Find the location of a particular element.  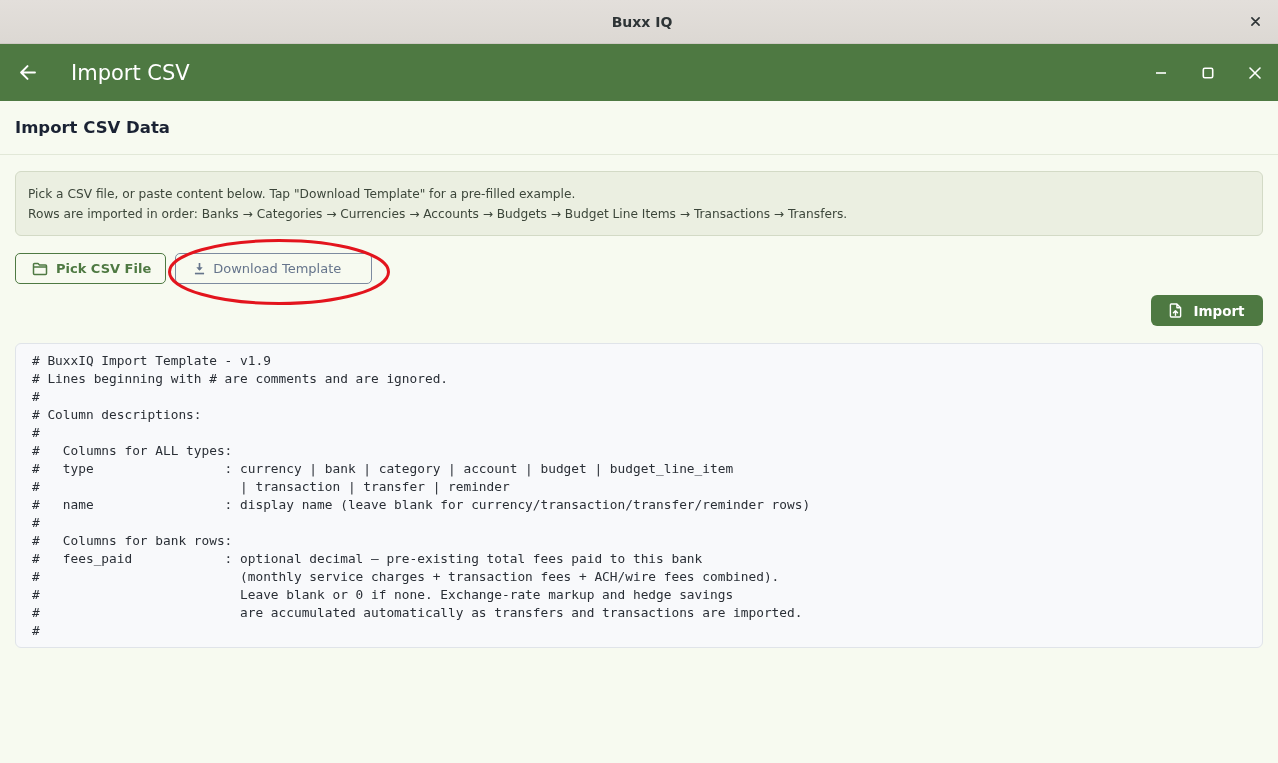

folder-icon is located at coordinates (40, 268).